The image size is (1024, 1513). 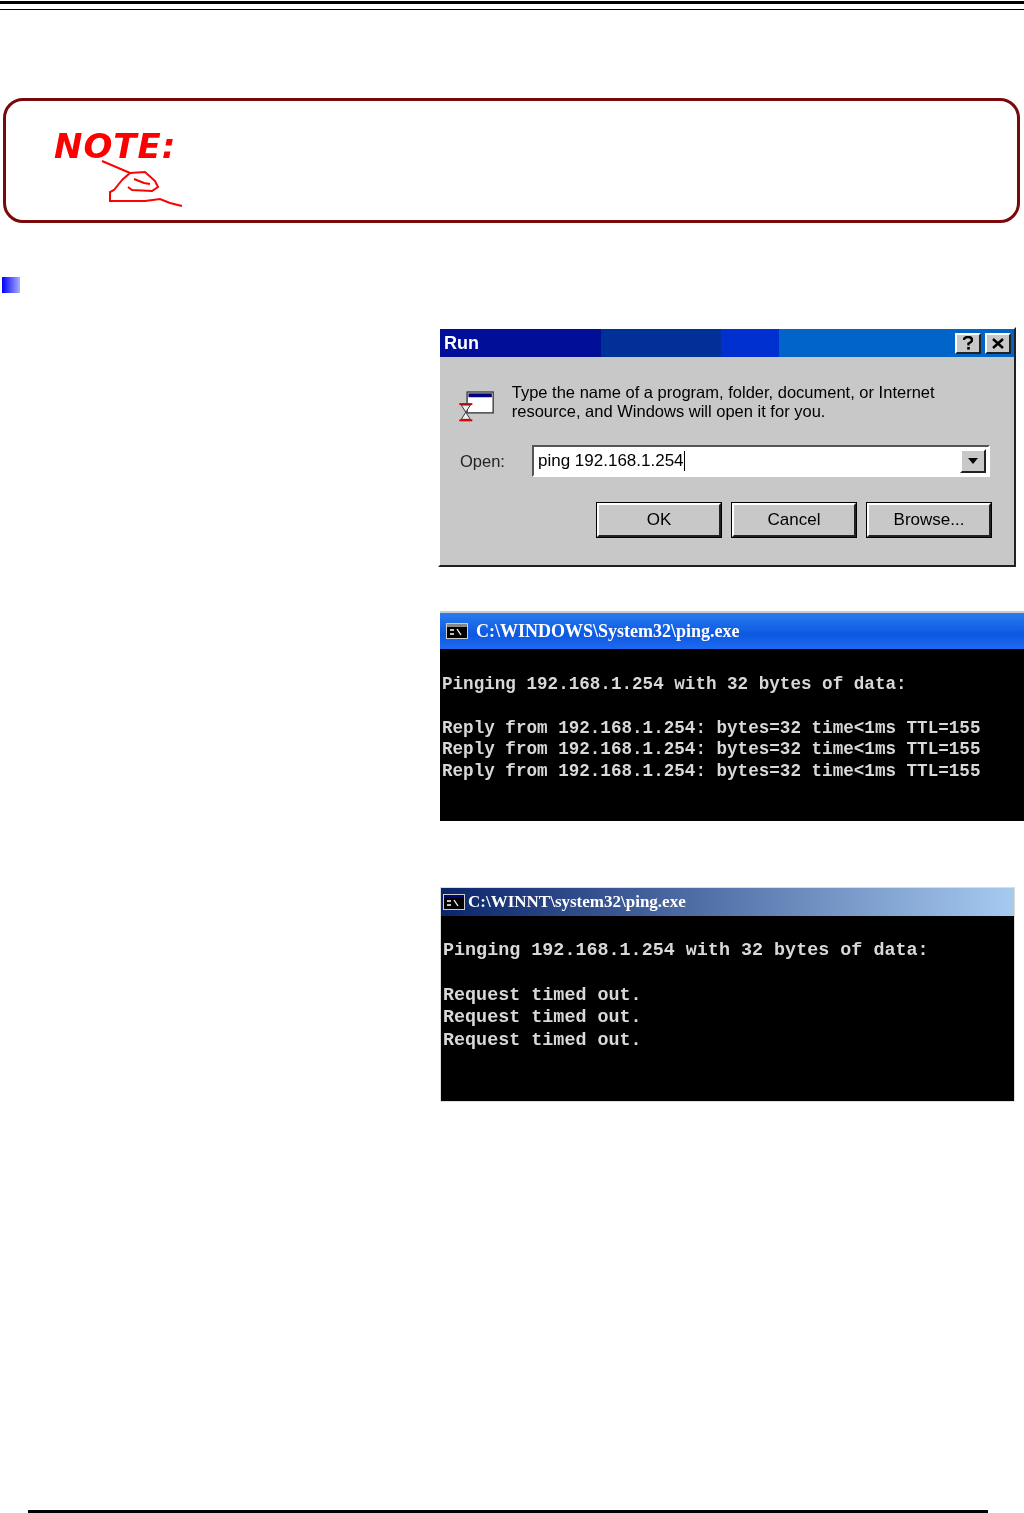 I want to click on help-icon, so click(x=968, y=343).